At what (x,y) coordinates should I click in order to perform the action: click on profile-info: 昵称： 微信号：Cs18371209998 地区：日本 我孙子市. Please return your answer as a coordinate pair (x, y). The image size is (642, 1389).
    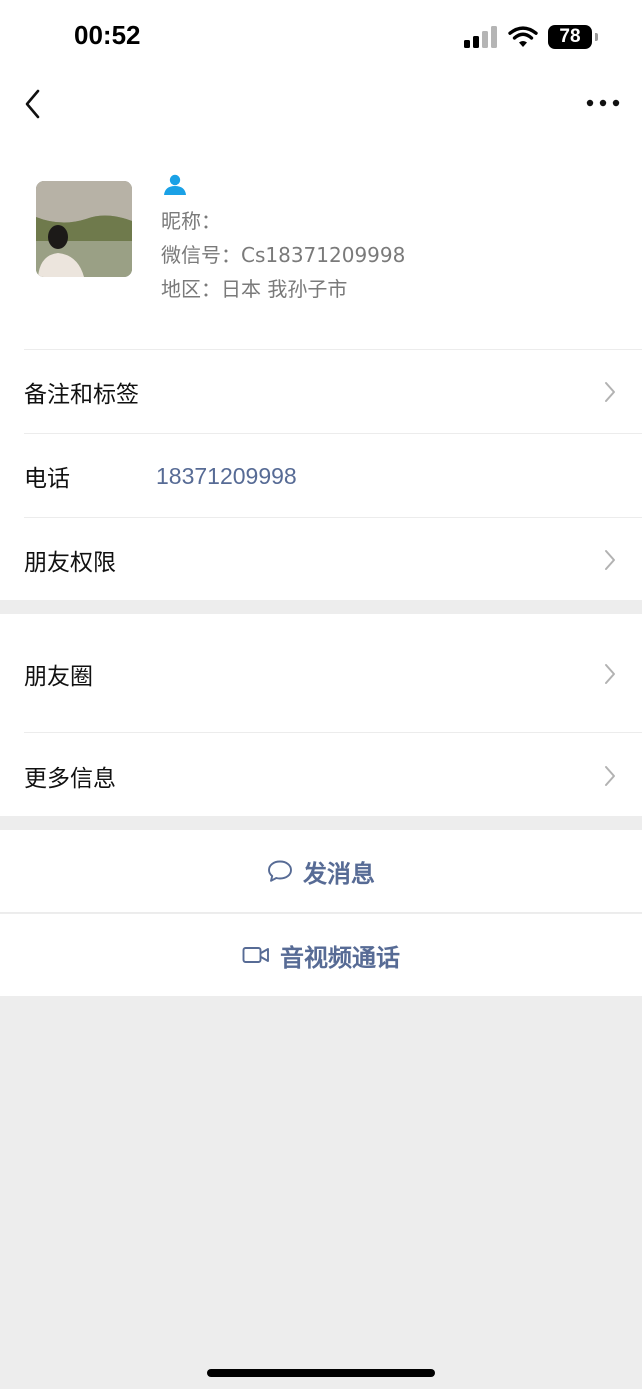
    Looking at the image, I should click on (283, 240).